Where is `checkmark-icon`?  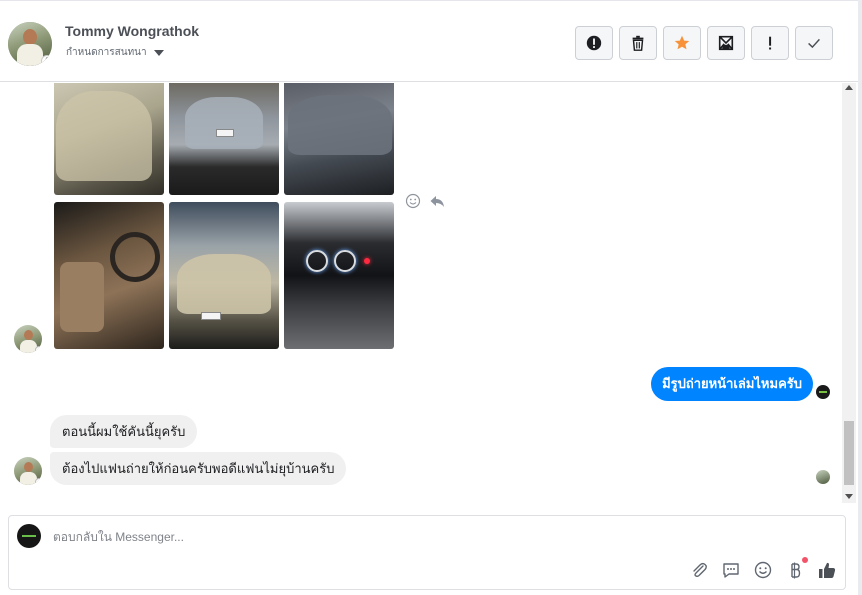 checkmark-icon is located at coordinates (814, 43).